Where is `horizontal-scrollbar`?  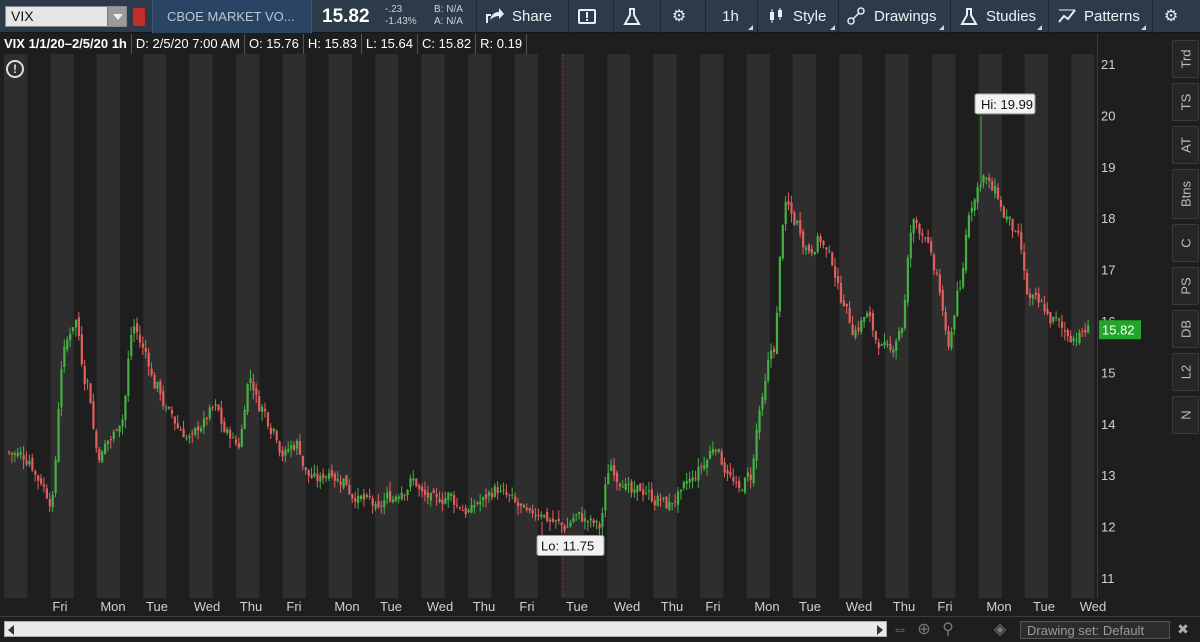 horizontal-scrollbar is located at coordinates (445, 629).